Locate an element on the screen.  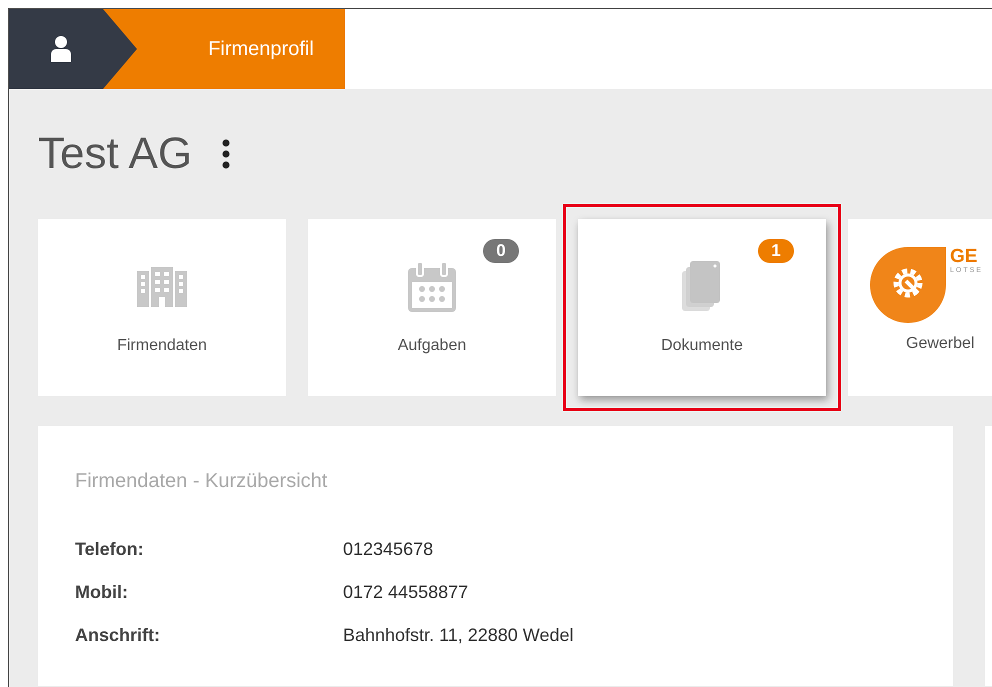
tile-label: Dokumente is located at coordinates (702, 346).